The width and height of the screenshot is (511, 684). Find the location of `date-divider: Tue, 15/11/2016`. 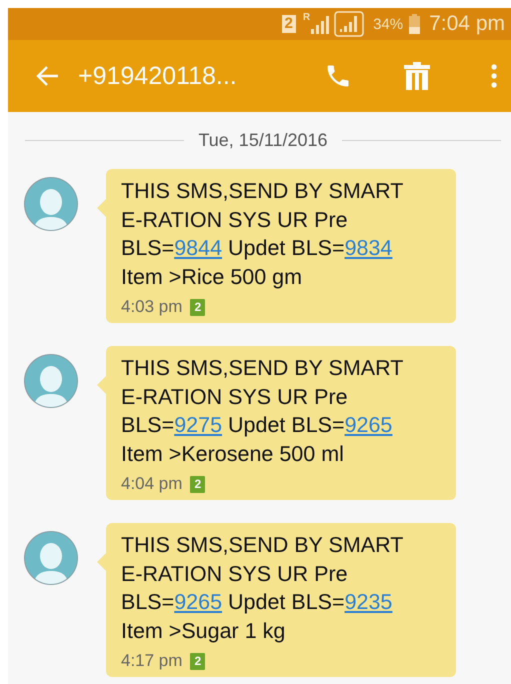

date-divider: Tue, 15/11/2016 is located at coordinates (263, 140).